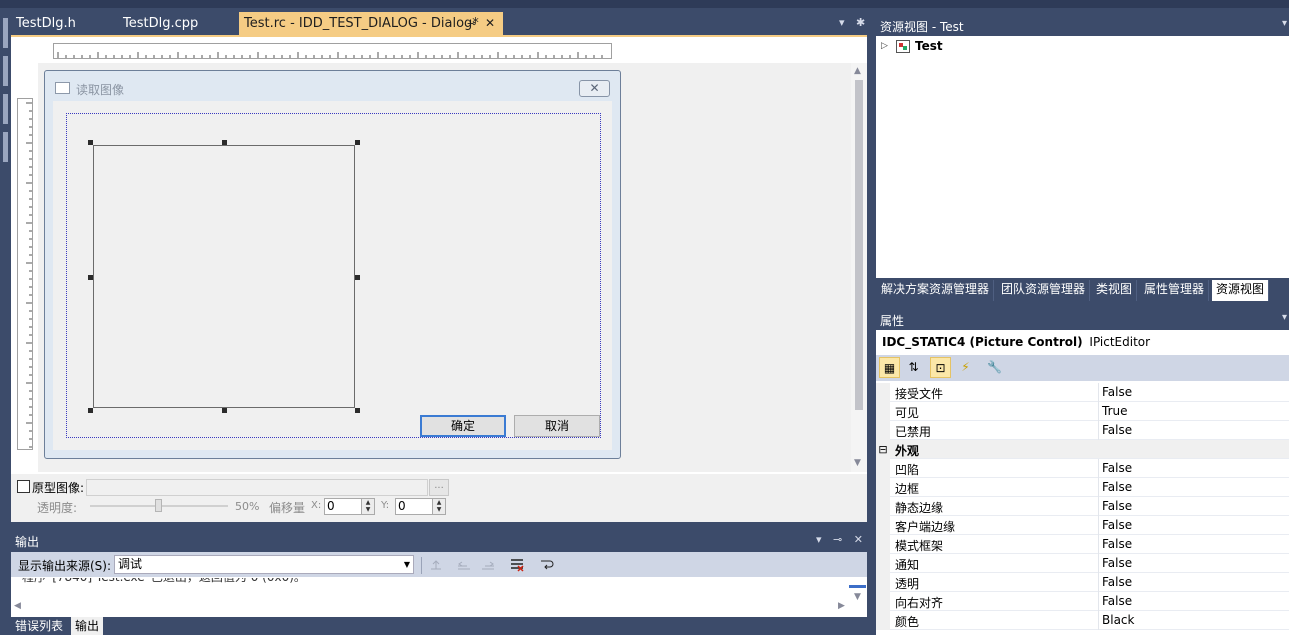 The height and width of the screenshot is (635, 1289). What do you see at coordinates (883, 449) in the screenshot?
I see `collapse-icon: ⊟` at bounding box center [883, 449].